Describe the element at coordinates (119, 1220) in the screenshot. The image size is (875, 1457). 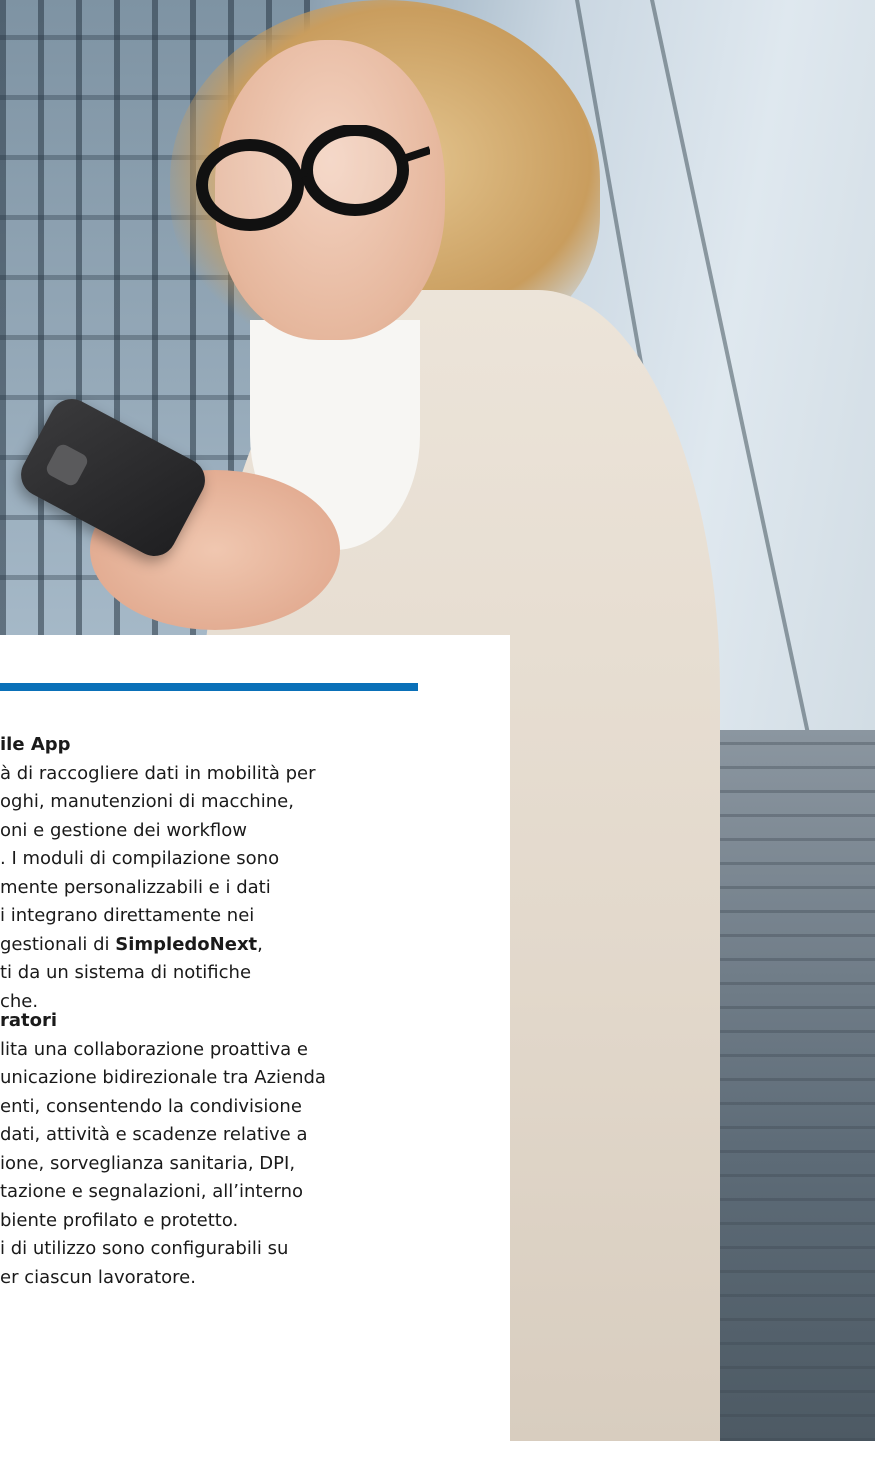
I see `paragraph-line: biente profilato e protetto.` at that location.